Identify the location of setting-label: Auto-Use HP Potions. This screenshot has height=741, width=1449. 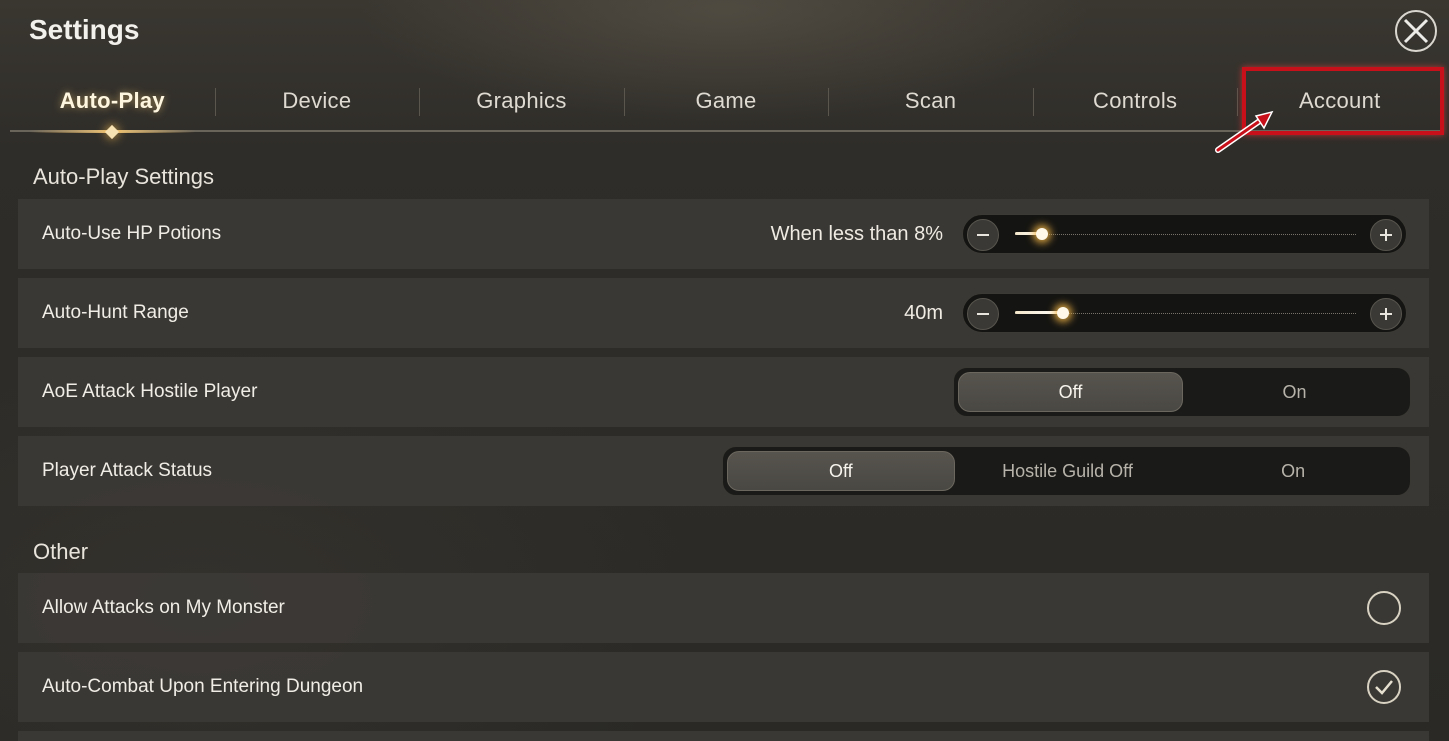
(132, 233).